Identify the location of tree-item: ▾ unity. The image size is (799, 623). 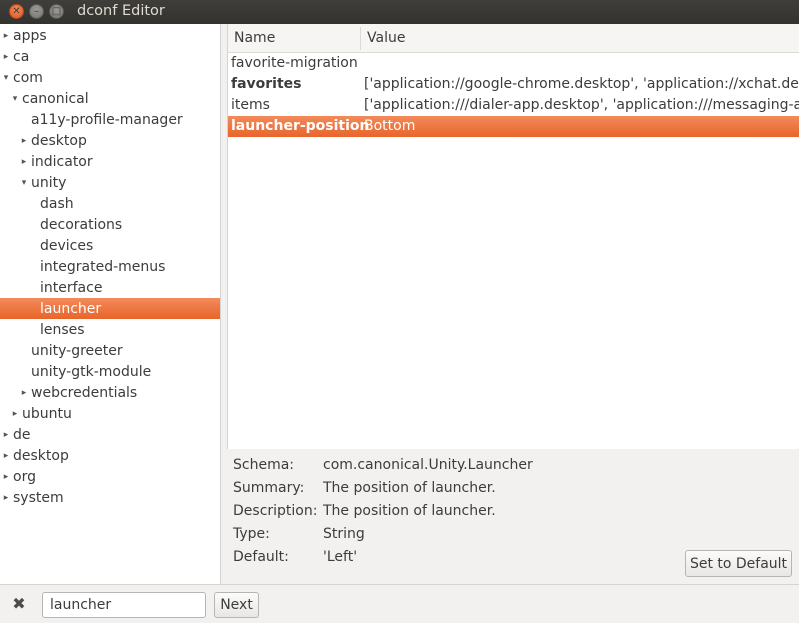
(110, 182).